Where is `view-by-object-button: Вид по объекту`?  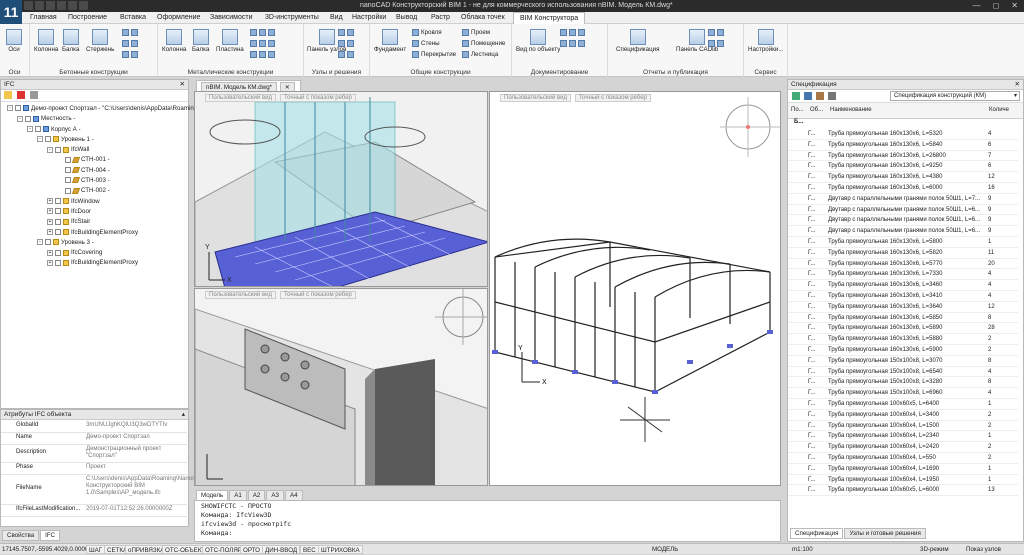 view-by-object-button: Вид по объекту is located at coordinates (538, 41).